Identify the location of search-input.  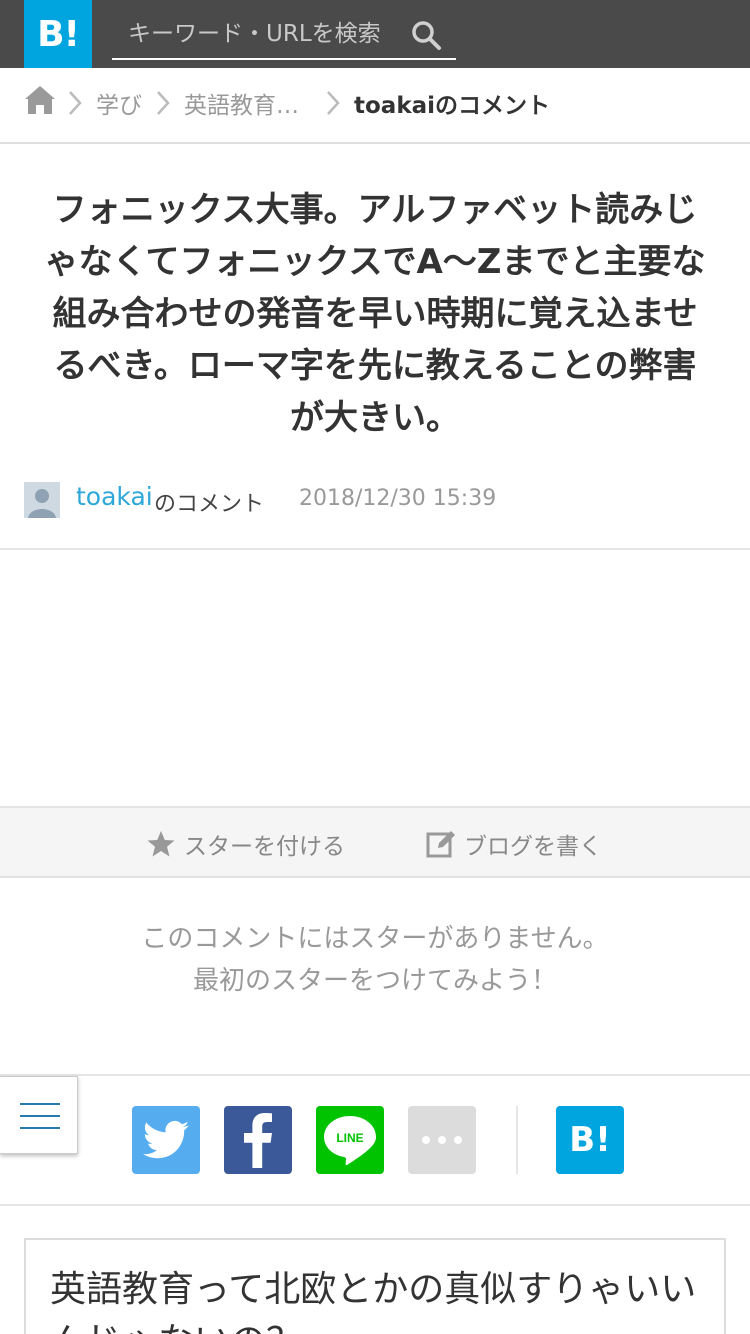
(257, 34).